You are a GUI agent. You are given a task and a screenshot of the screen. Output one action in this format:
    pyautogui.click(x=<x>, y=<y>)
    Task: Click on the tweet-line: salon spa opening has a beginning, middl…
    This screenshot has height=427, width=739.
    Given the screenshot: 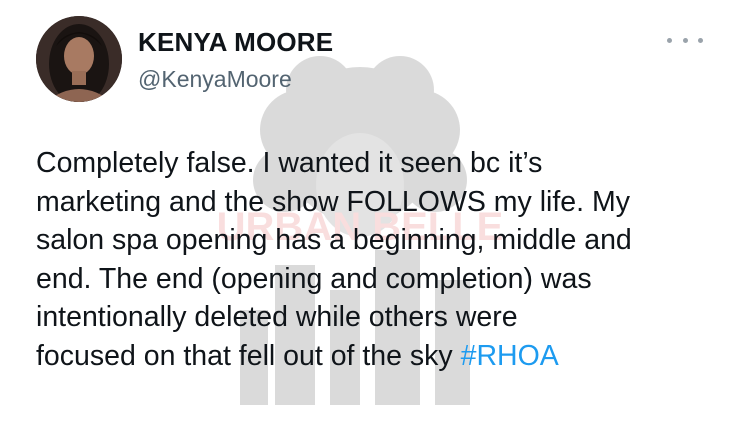 What is the action you would take?
    pyautogui.click(x=334, y=240)
    